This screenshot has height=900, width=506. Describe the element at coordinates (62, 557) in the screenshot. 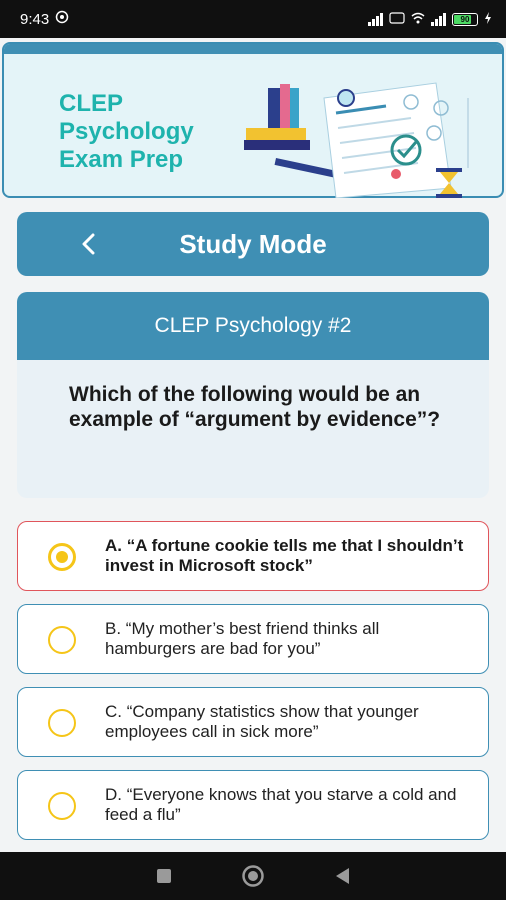

I see `radio-button-selected` at that location.